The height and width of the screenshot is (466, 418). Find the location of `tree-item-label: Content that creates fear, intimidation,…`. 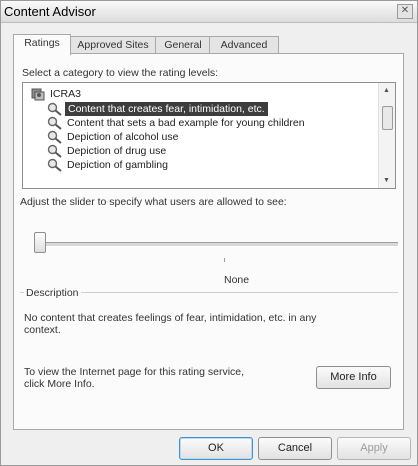

tree-item-label: Content that creates fear, intimidation,… is located at coordinates (166, 109).